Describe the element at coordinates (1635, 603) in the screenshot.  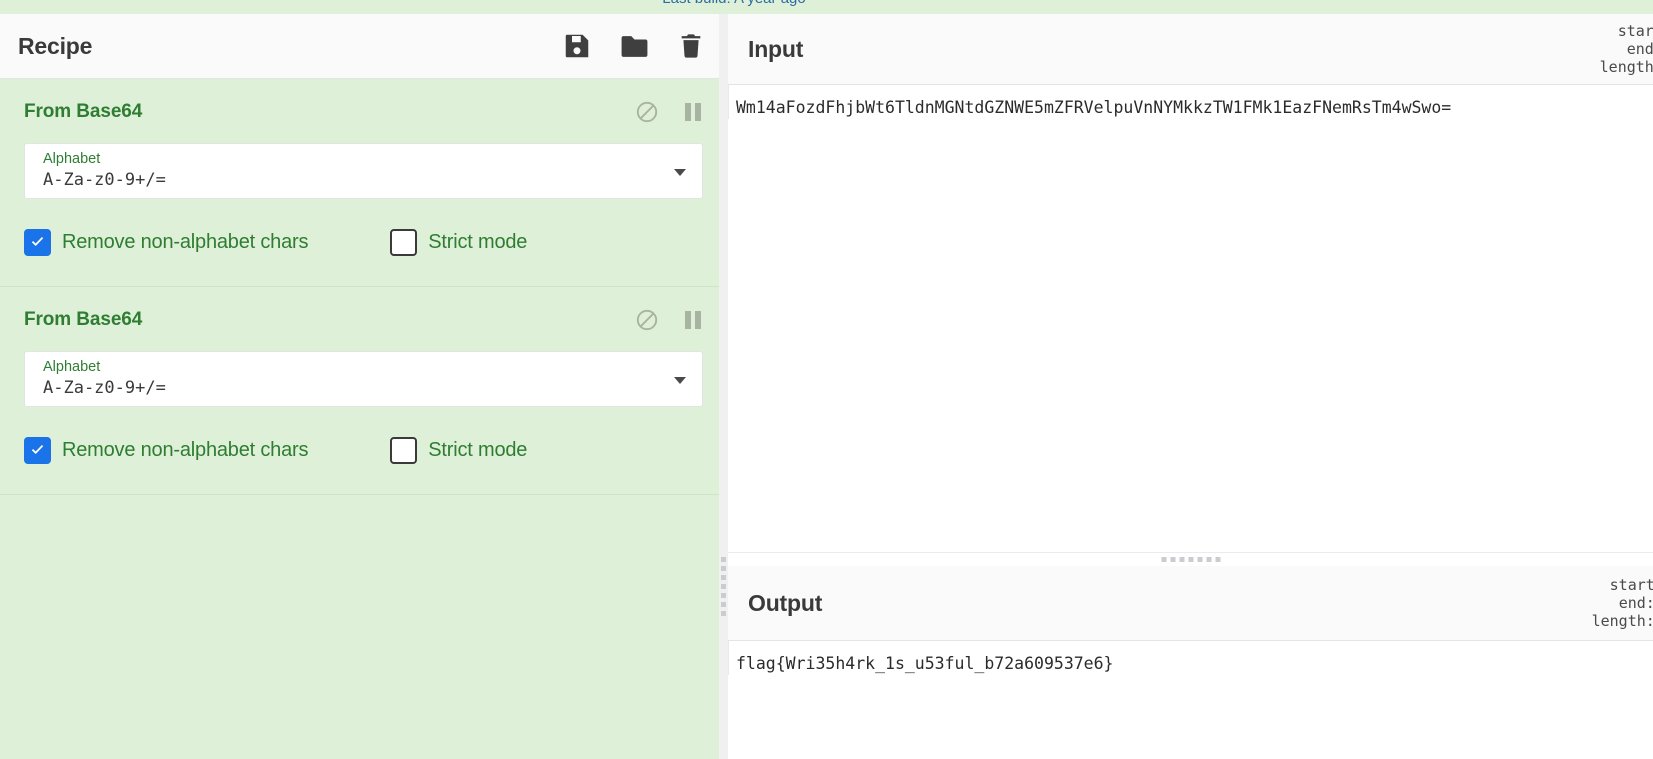
I see `output-end: end: 38` at that location.